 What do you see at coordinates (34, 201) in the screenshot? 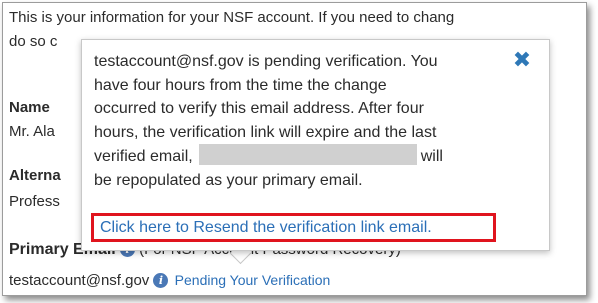
I see `alternate-value: Profess` at bounding box center [34, 201].